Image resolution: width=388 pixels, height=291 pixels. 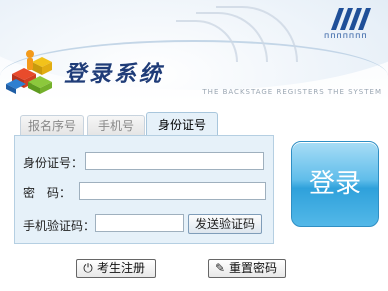 What do you see at coordinates (114, 74) in the screenshot?
I see `page-title: 登录系统` at bounding box center [114, 74].